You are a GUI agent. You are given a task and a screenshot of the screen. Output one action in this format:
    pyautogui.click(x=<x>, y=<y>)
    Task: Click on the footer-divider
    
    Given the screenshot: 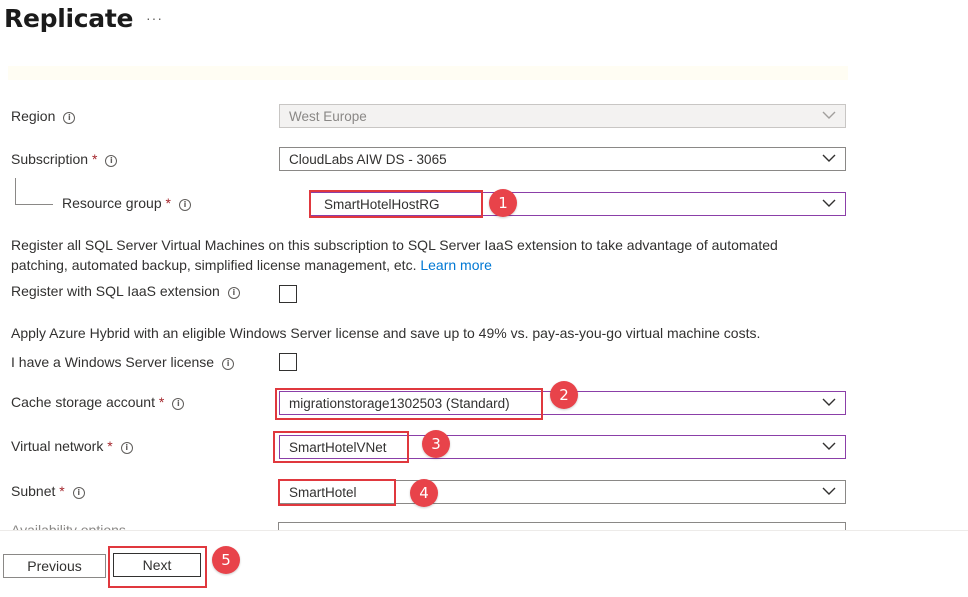 What is the action you would take?
    pyautogui.click(x=484, y=530)
    